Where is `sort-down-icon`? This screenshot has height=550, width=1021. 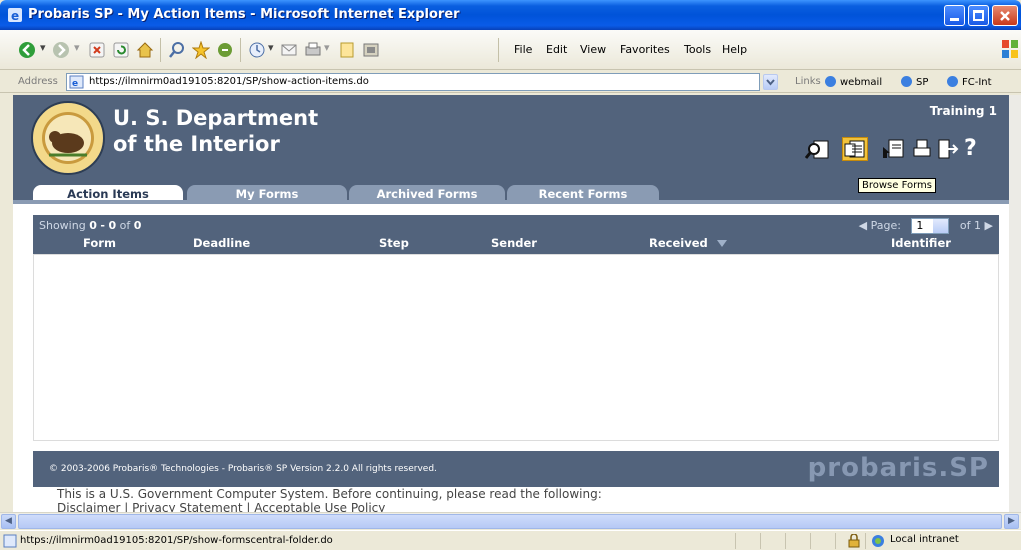
sort-down-icon is located at coordinates (722, 243).